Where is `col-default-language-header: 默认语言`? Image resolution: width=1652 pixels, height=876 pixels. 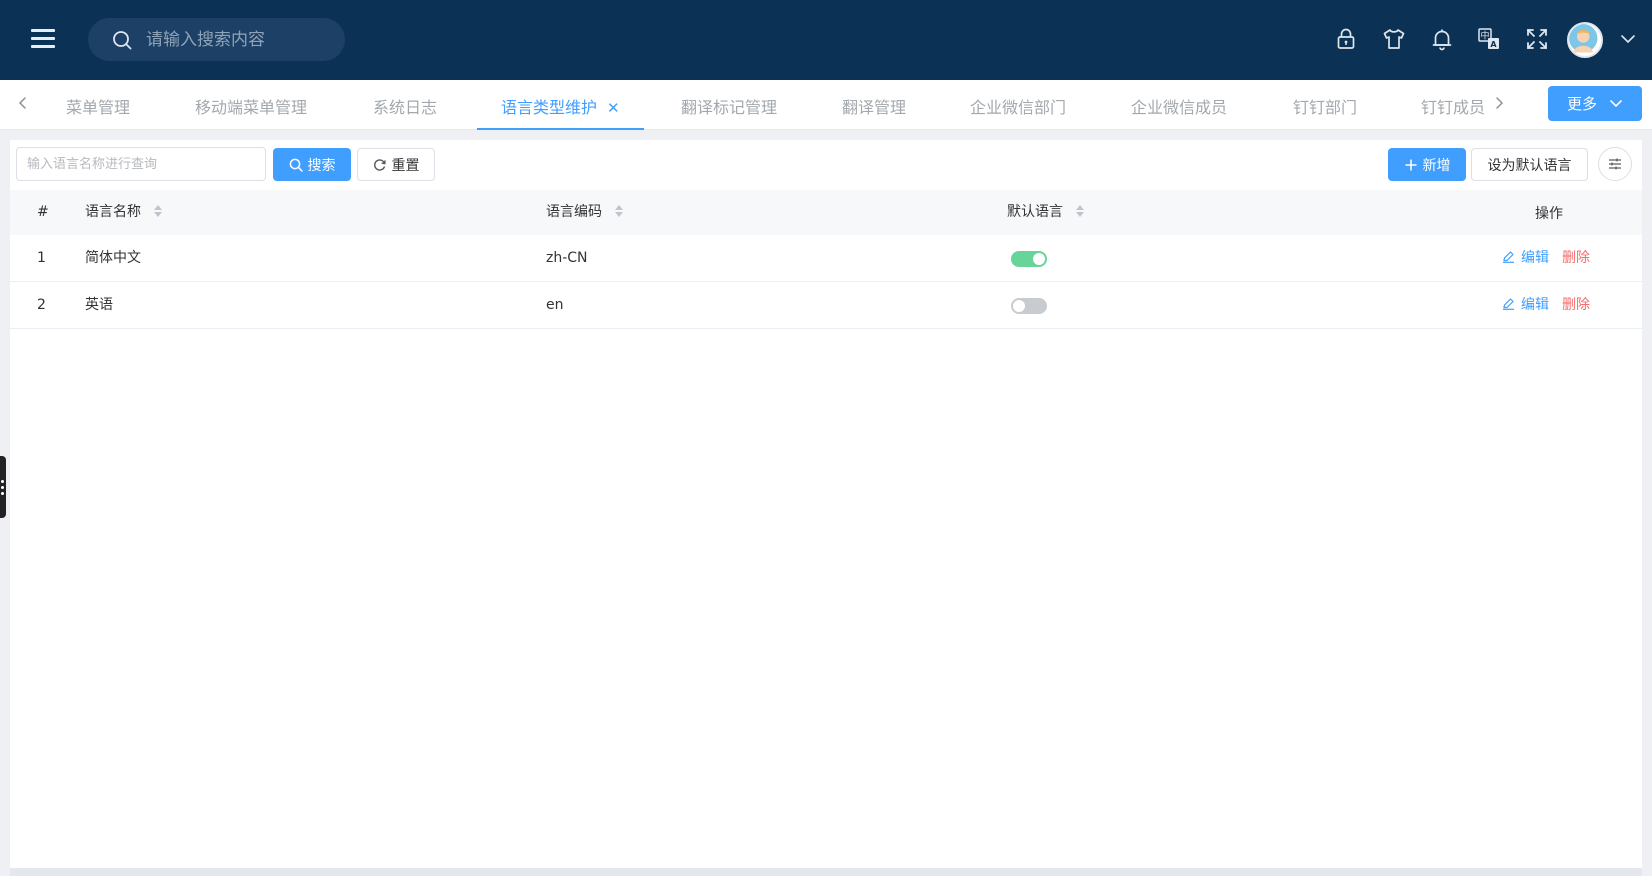 col-default-language-header: 默认语言 is located at coordinates (1046, 212).